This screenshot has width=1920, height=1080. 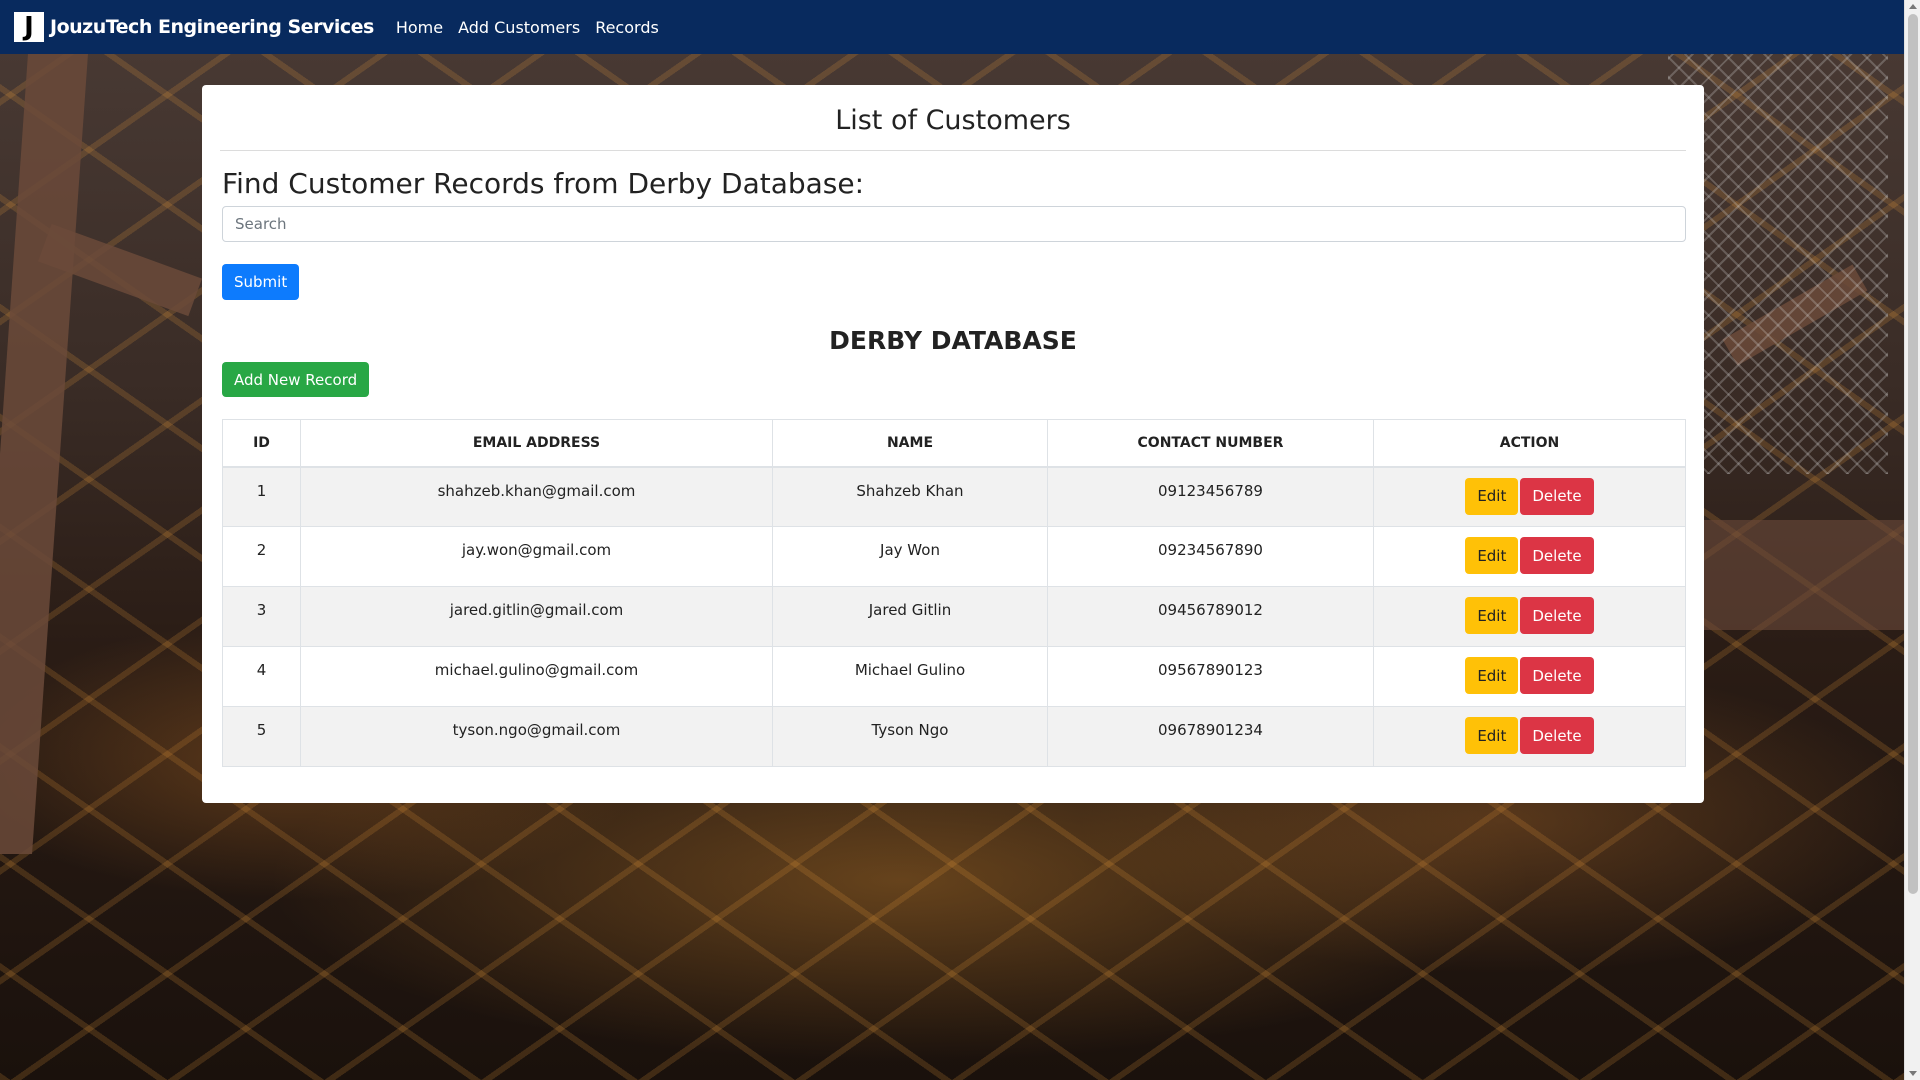 I want to click on cell-id: 2, so click(x=261, y=556).